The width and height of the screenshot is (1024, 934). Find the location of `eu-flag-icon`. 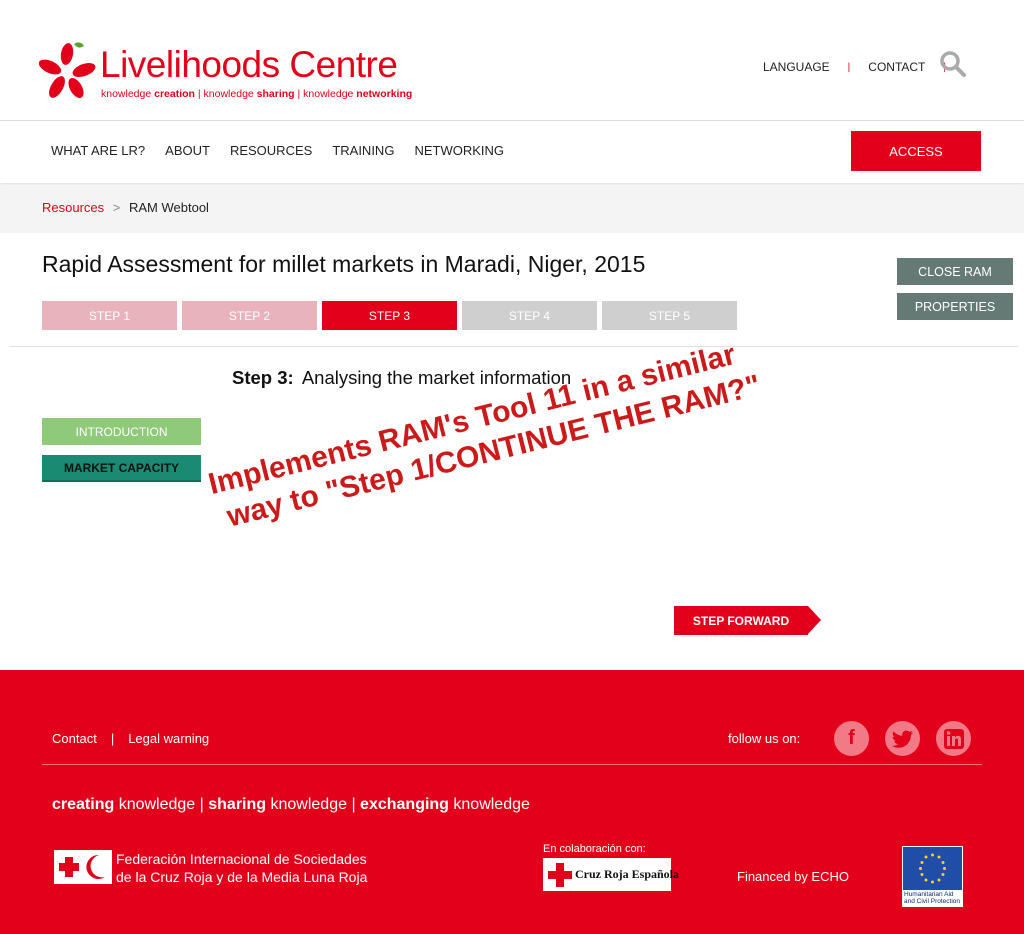

eu-flag-icon is located at coordinates (932, 868).